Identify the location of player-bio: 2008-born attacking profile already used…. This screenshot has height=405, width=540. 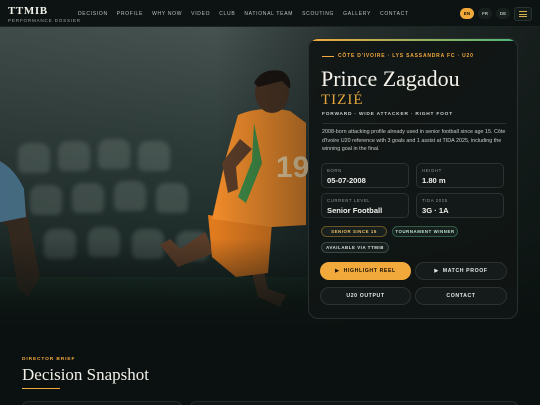
(414, 141).